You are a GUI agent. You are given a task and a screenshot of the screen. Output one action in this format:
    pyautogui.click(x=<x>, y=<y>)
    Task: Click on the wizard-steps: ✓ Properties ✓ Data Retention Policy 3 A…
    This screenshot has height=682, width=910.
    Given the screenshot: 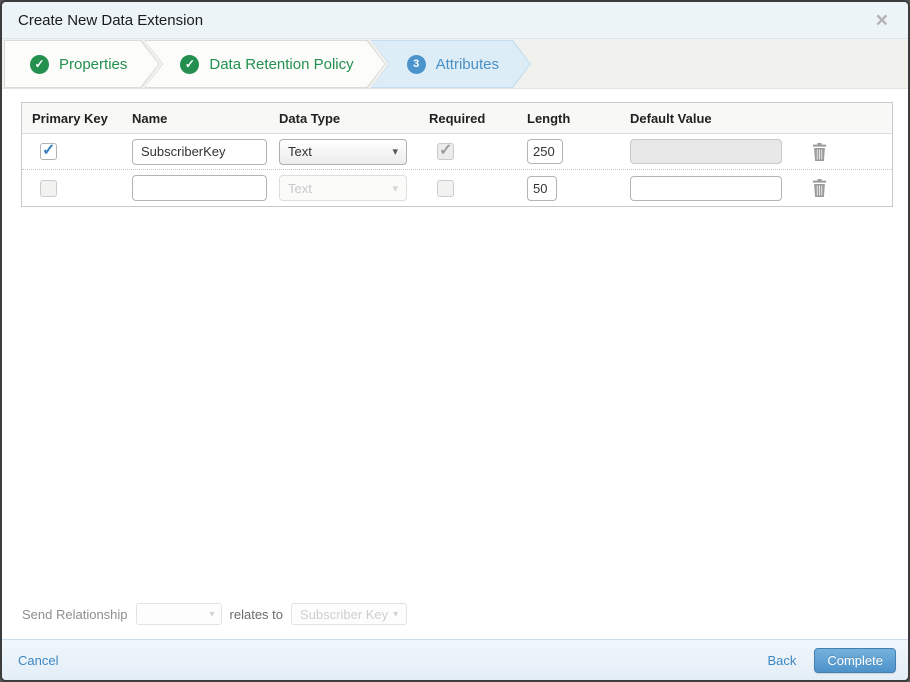 What is the action you would take?
    pyautogui.click(x=455, y=64)
    